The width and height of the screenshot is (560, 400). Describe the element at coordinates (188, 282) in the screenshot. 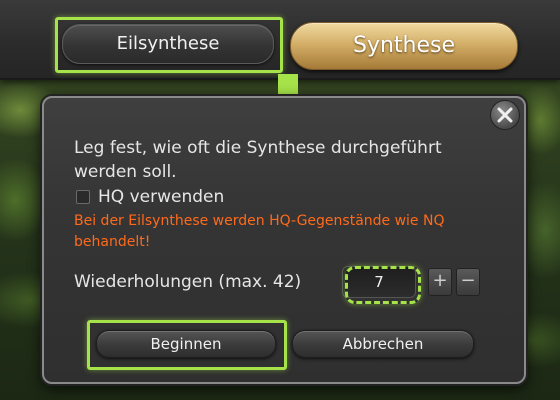

I see `repetitions-label: Wiederholungen (max. 42)` at that location.